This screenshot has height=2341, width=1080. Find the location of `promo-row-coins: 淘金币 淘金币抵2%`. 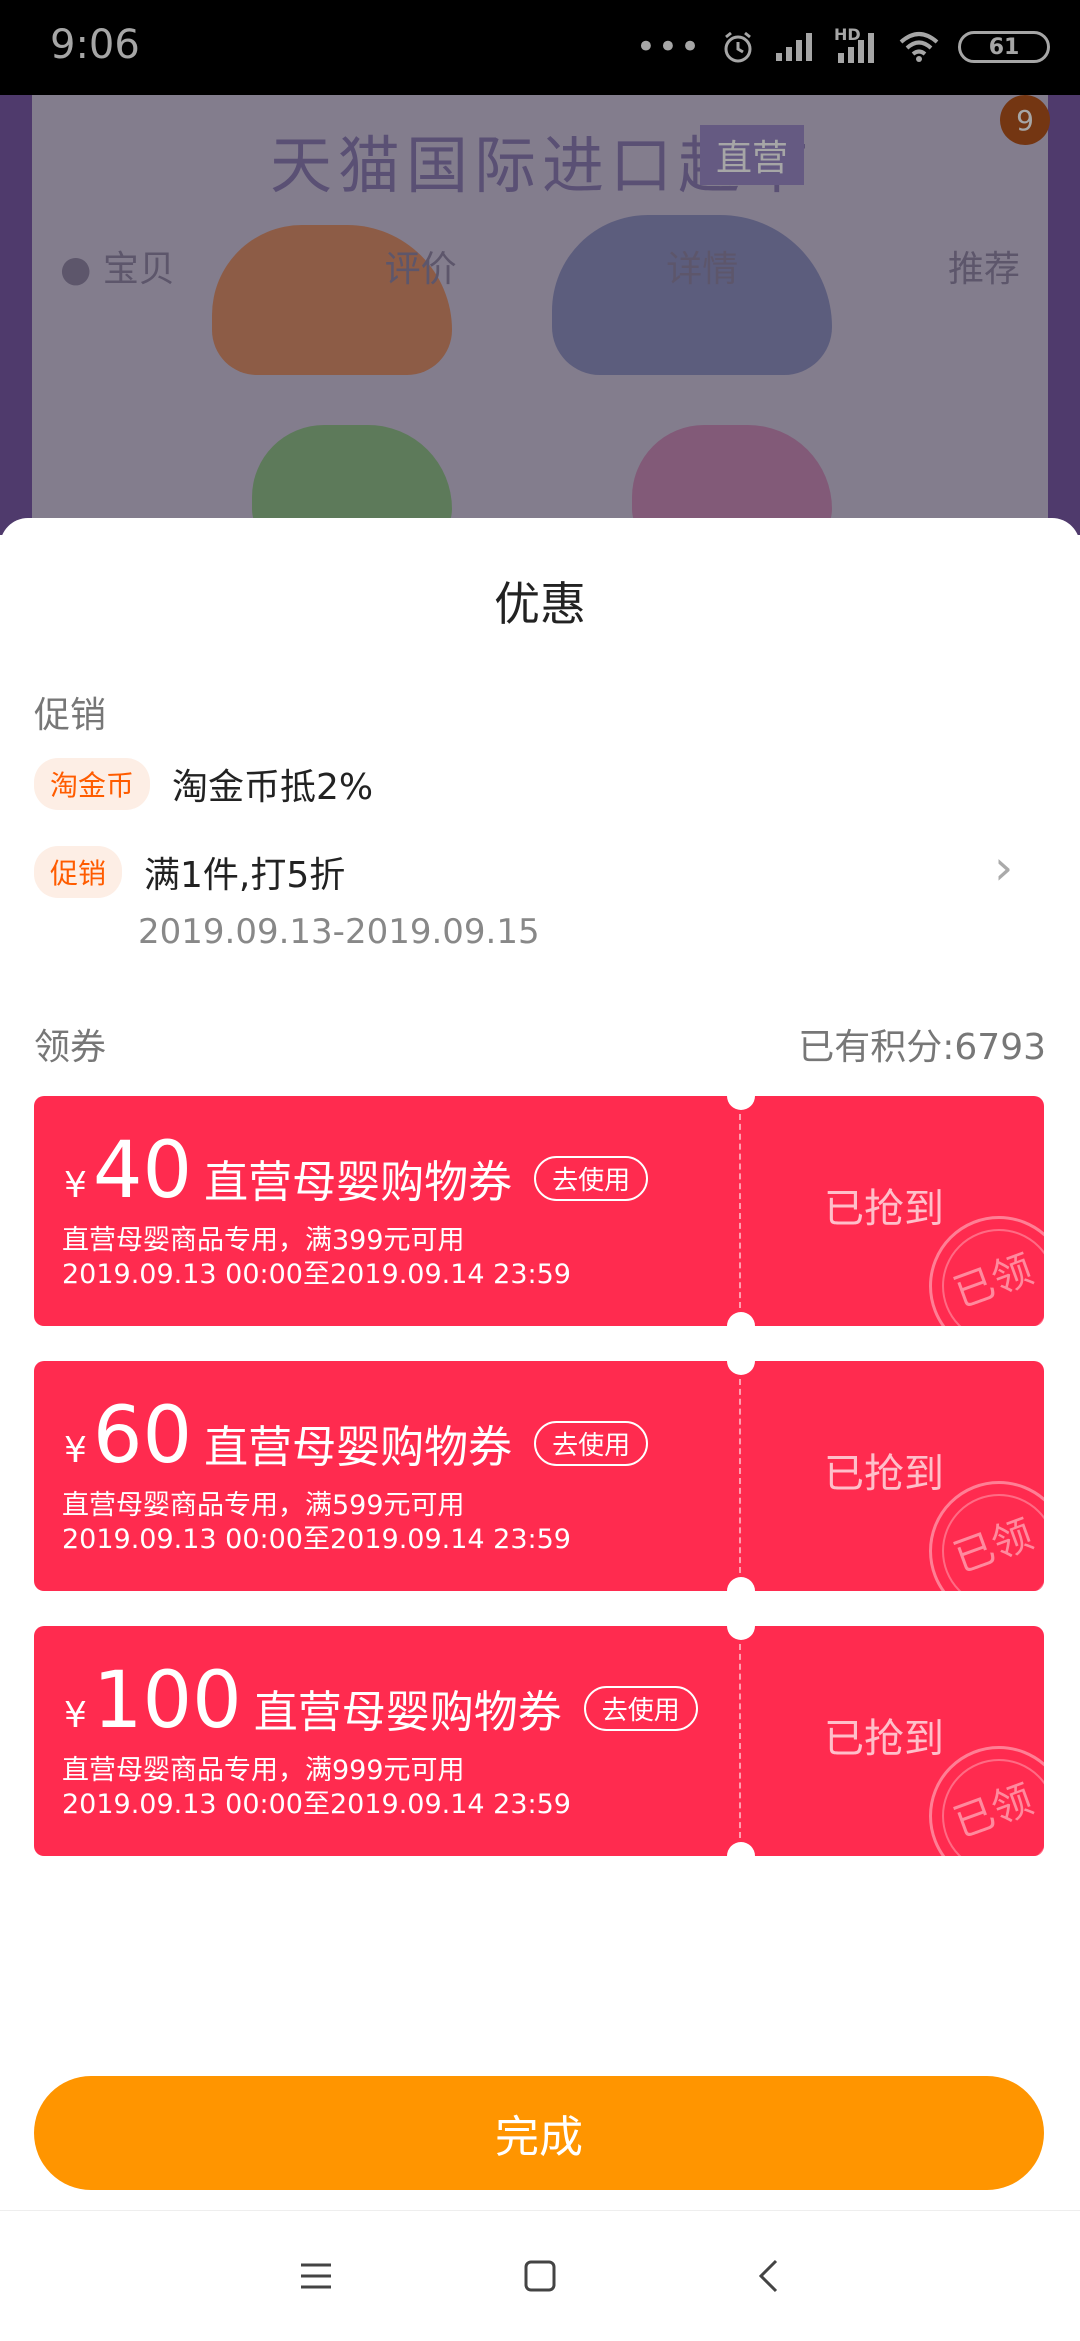

promo-row-coins: 淘金币 淘金币抵2% is located at coordinates (203, 784).